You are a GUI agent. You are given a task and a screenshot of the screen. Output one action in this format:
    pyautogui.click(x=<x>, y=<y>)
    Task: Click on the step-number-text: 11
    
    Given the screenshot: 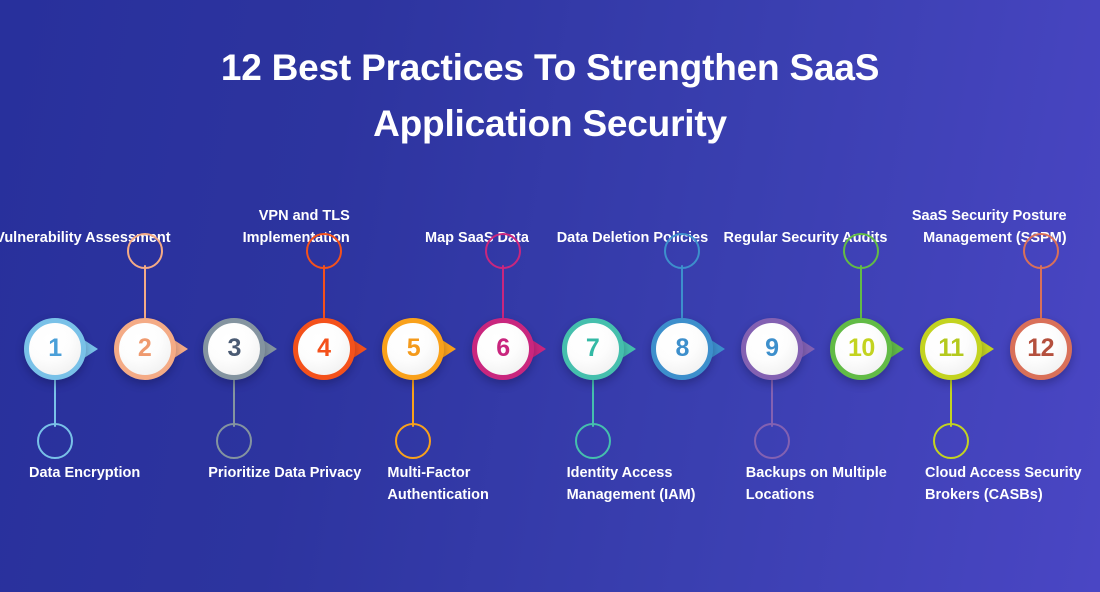 What is the action you would take?
    pyautogui.click(x=951, y=347)
    